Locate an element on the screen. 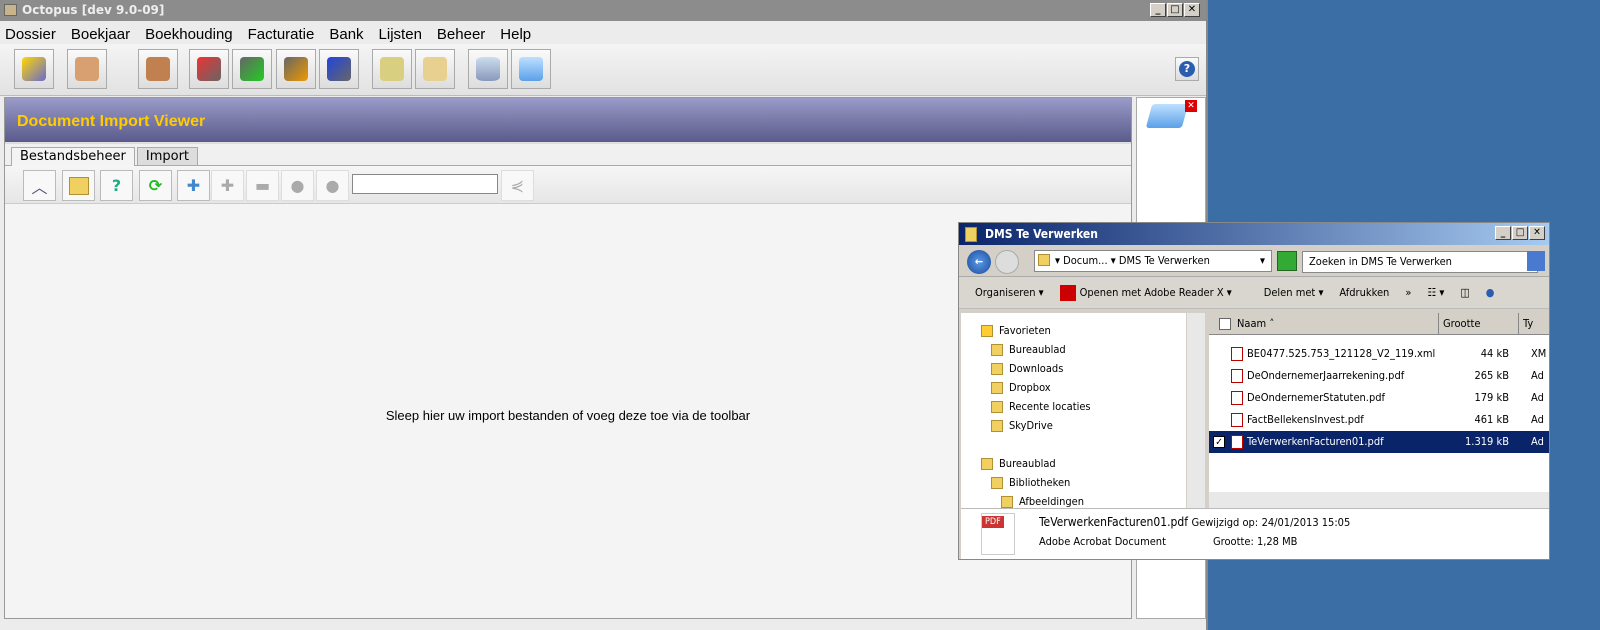 The width and height of the screenshot is (1600, 630). file-row: DeOndernemerStatuten.pdf 179 kB Ad is located at coordinates (1379, 398).